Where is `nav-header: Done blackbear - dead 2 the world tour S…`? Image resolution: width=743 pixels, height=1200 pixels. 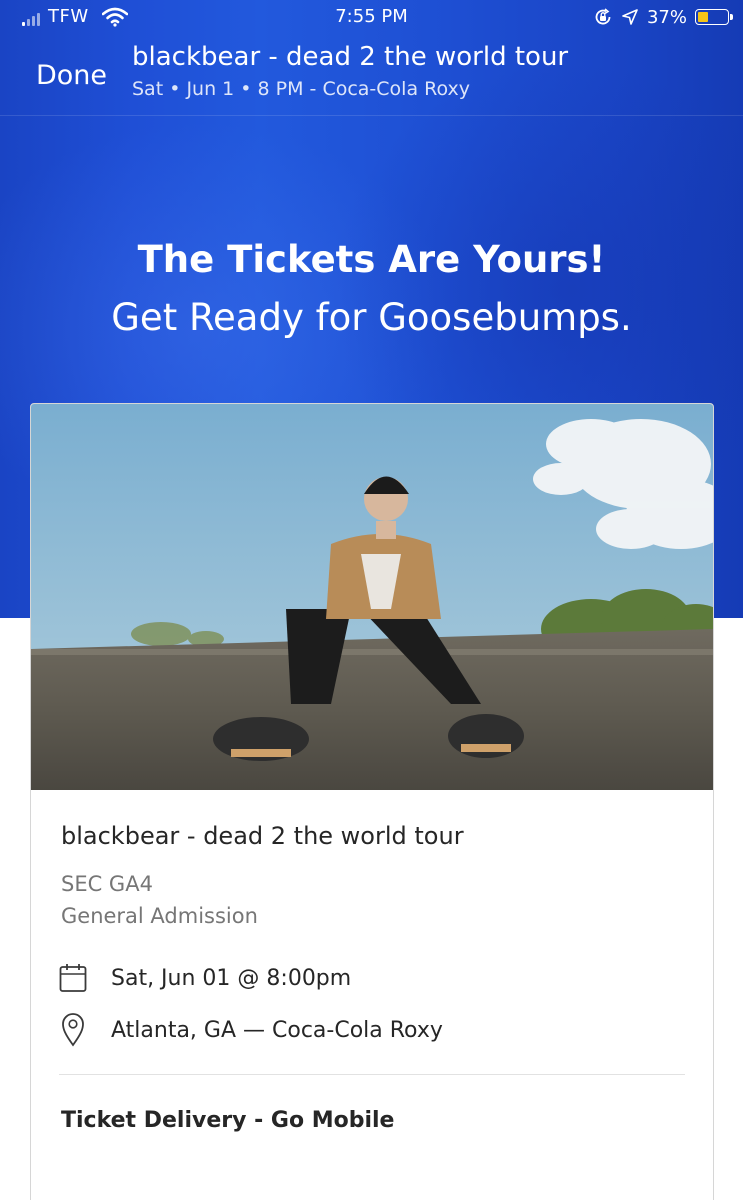
nav-header: Done blackbear - dead 2 the world tour S… is located at coordinates (371, 76).